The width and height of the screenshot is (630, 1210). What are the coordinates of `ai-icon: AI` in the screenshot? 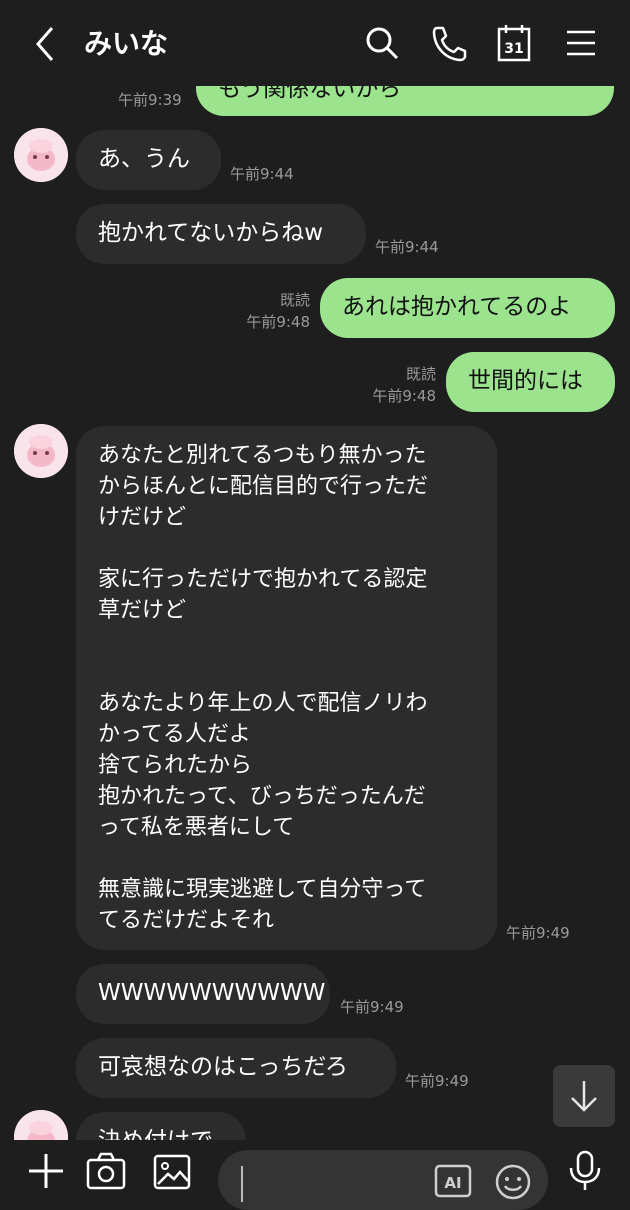 It's located at (453, 1181).